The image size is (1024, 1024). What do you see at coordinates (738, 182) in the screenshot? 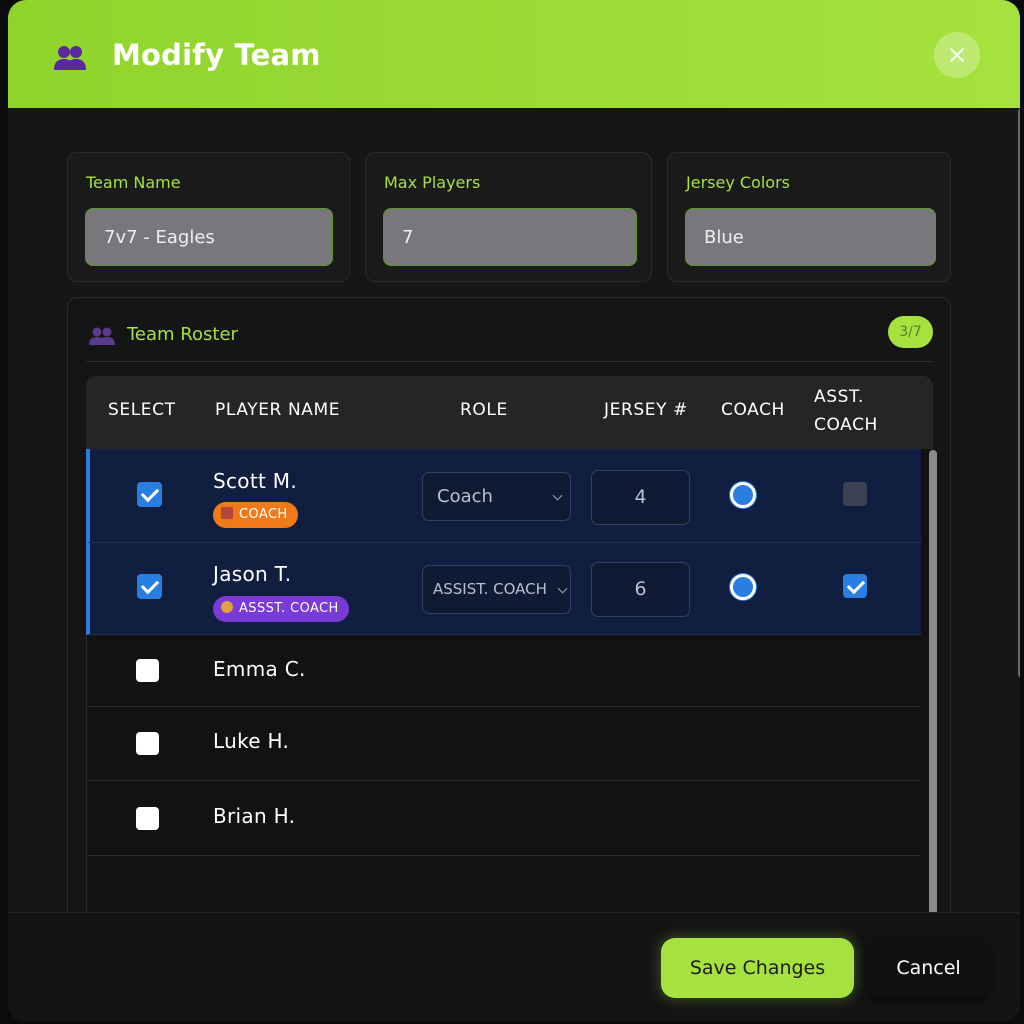
I see `jersey-colors-label: Jersey Colors` at bounding box center [738, 182].